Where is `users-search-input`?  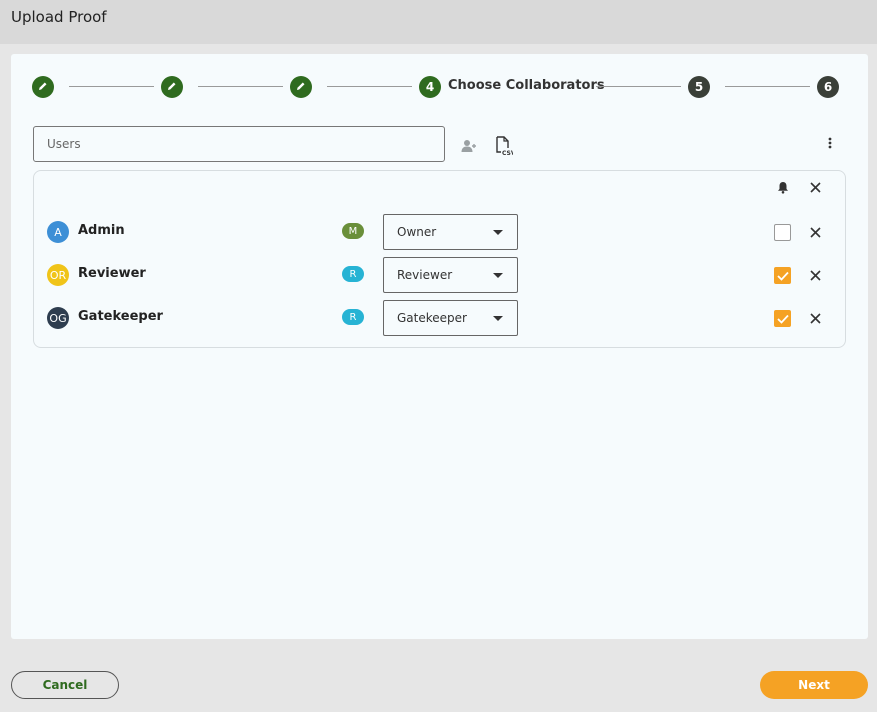 users-search-input is located at coordinates (239, 144).